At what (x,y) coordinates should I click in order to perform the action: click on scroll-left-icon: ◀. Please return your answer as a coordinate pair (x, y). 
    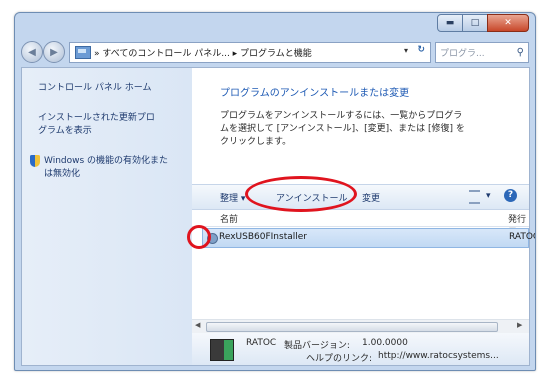
    Looking at the image, I should click on (197, 325).